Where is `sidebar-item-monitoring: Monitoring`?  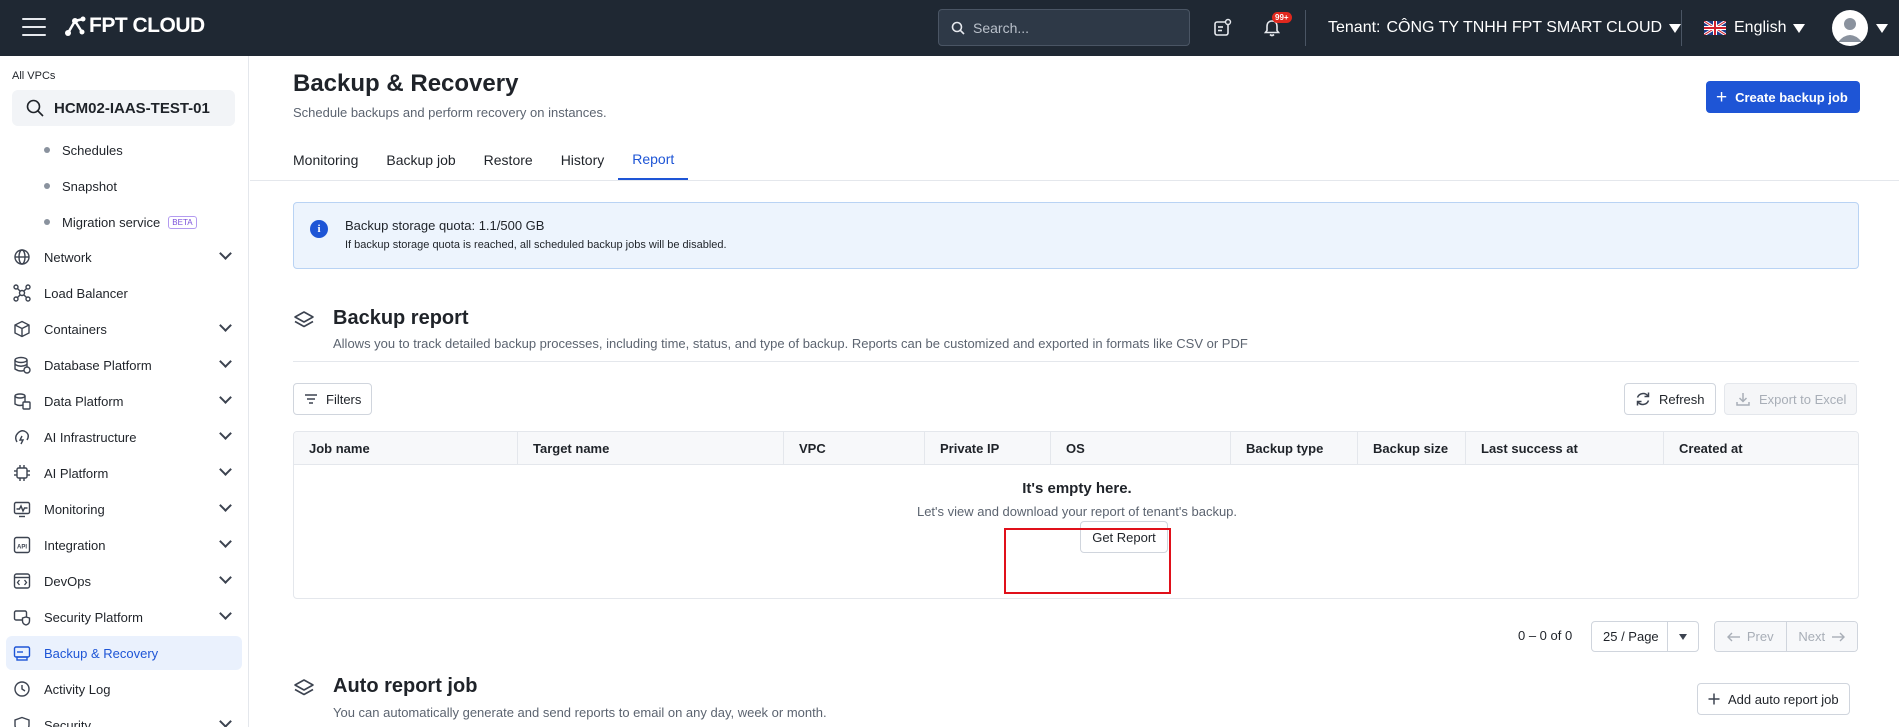 sidebar-item-monitoring: Monitoring is located at coordinates (124, 509).